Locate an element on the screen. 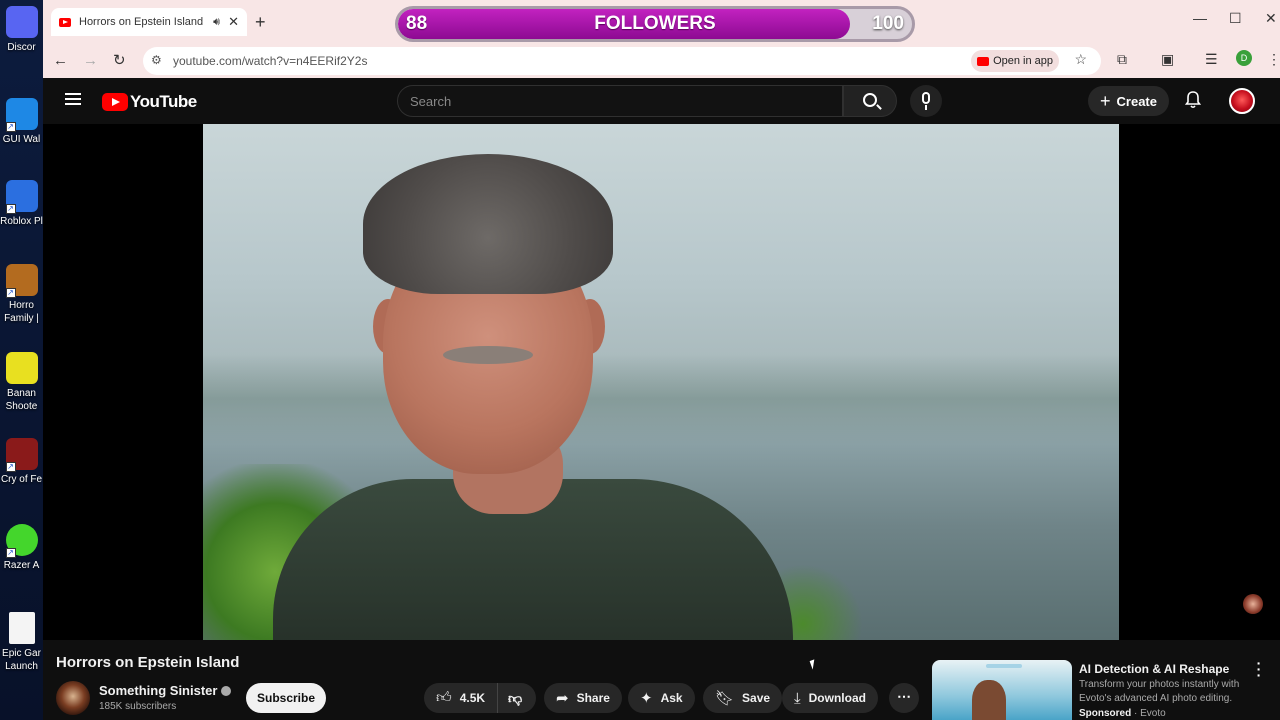  ad-thumbnail-person is located at coordinates (989, 700).